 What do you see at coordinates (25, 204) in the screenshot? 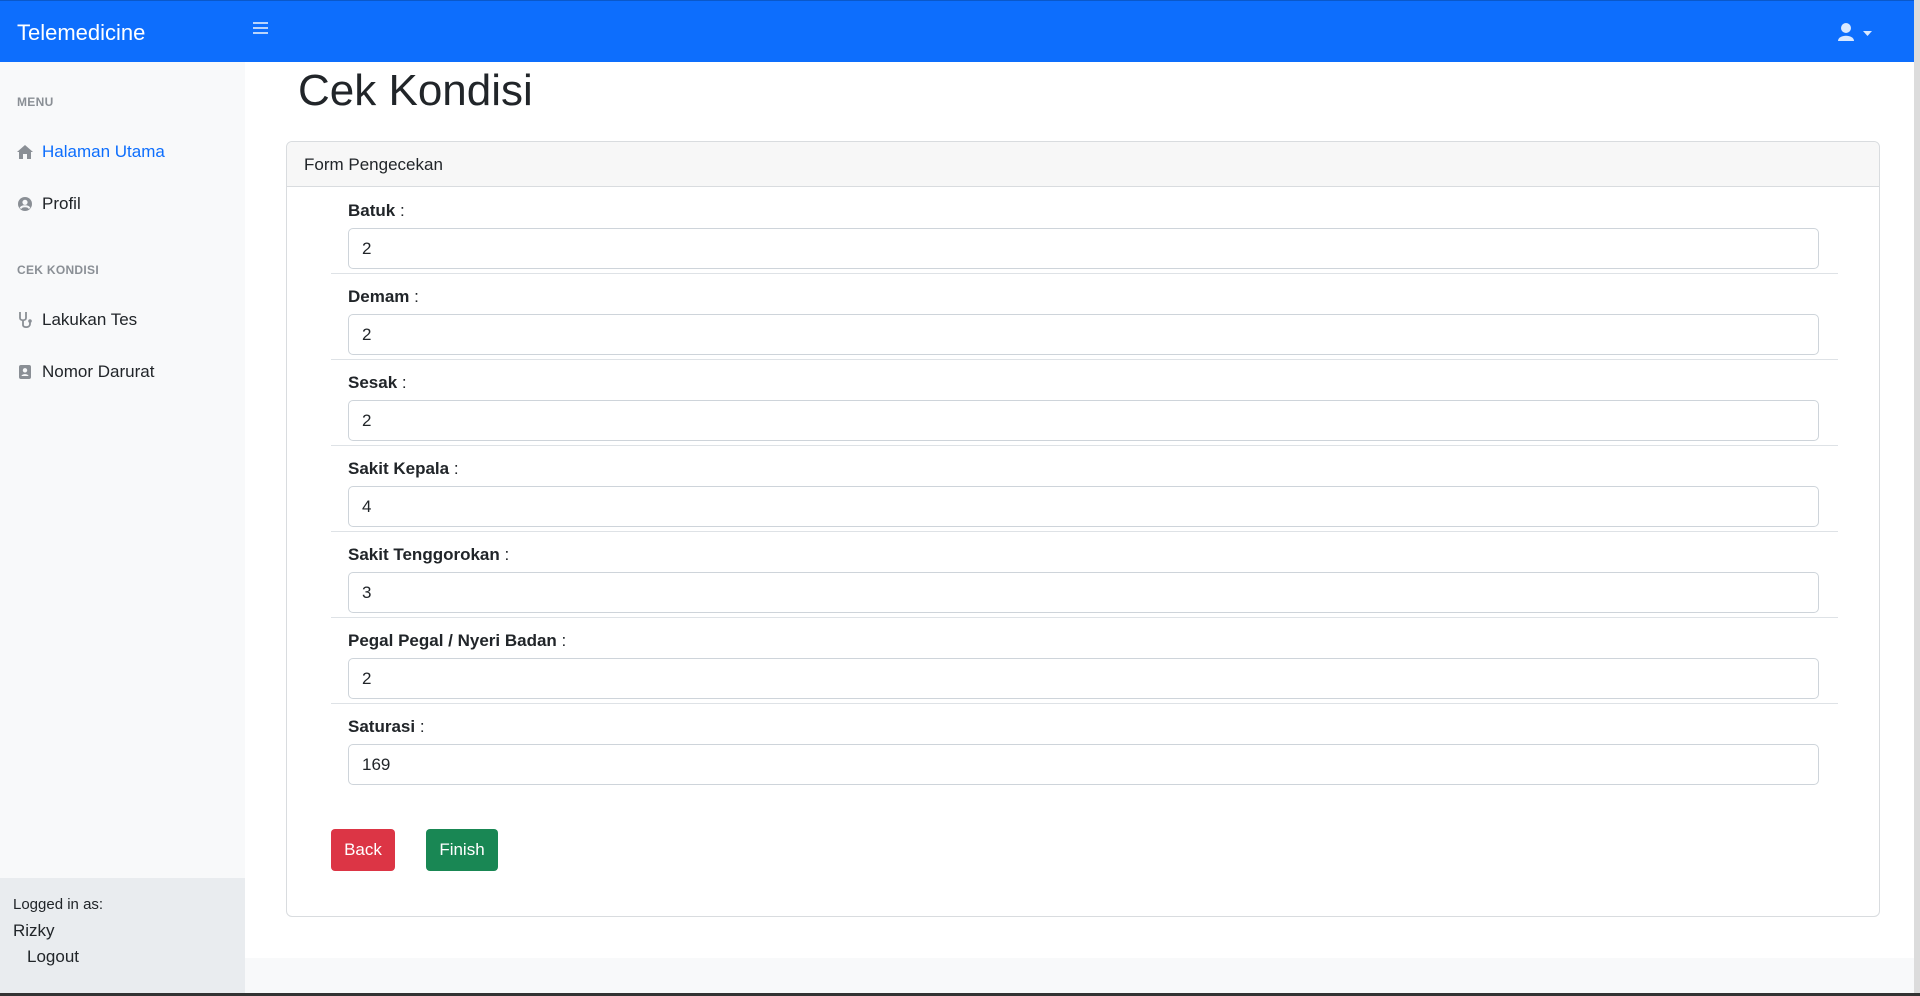
I see `user-circle-icon` at bounding box center [25, 204].